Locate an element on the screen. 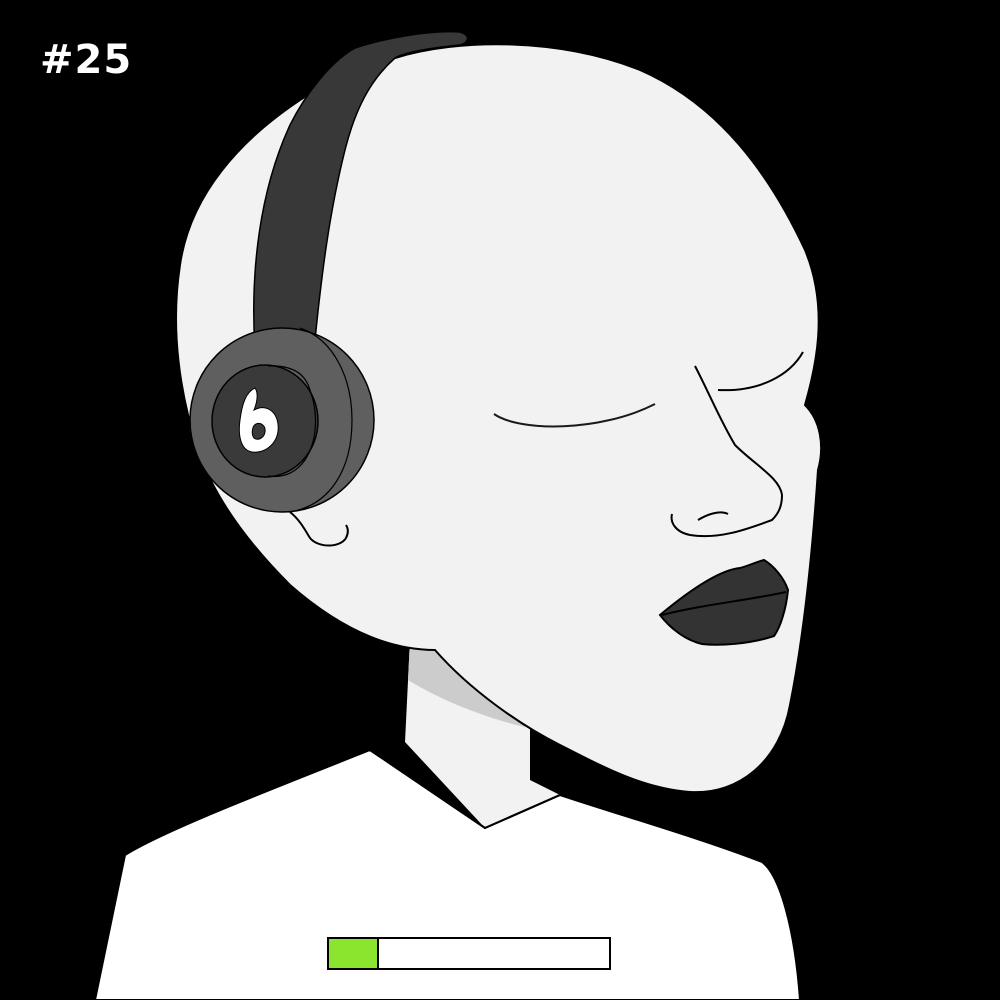 The width and height of the screenshot is (1000, 1000). shirt-progress-fill is located at coordinates (354, 953).